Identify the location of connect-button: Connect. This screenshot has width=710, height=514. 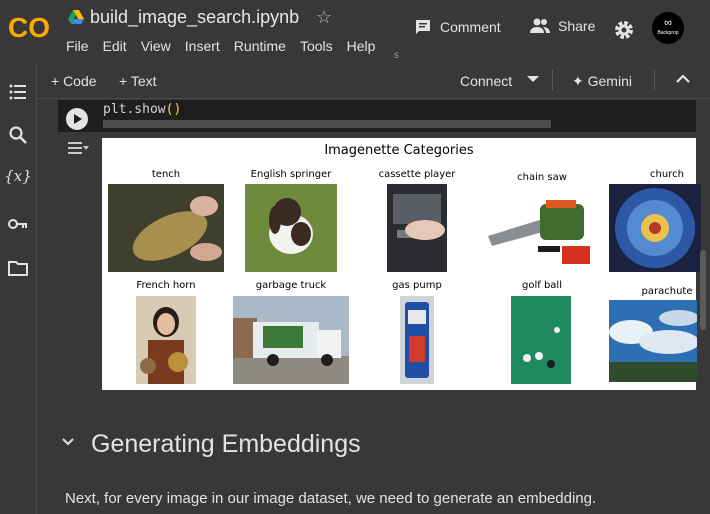
(486, 81).